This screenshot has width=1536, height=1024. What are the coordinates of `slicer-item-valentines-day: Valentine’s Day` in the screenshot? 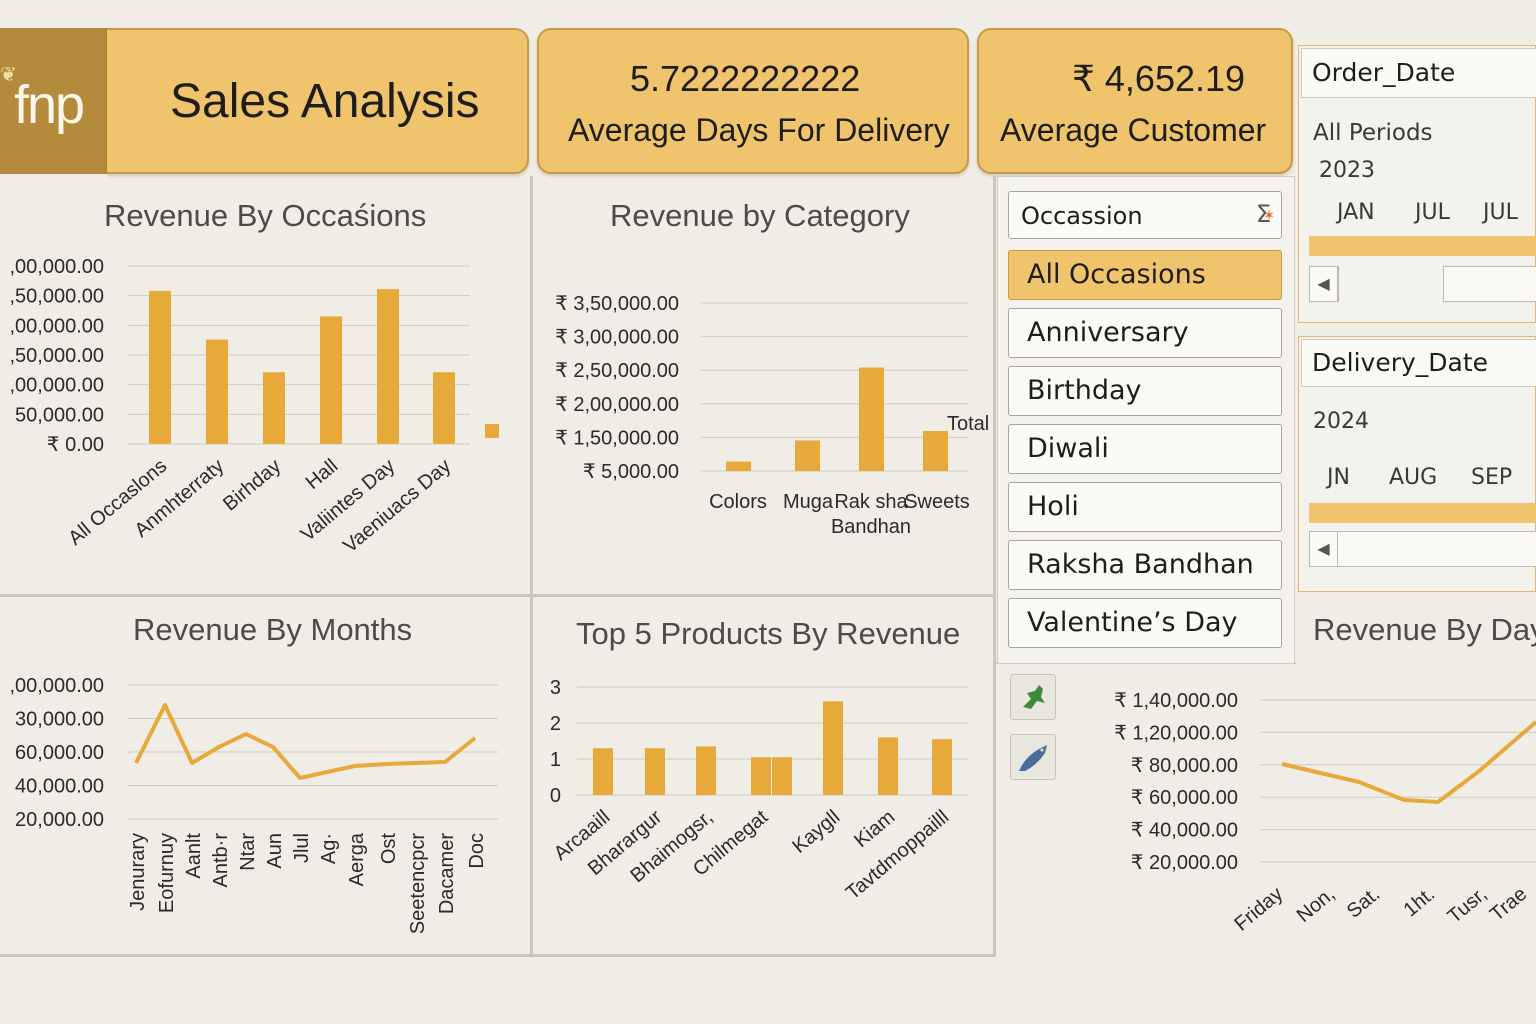 It's located at (1145, 623).